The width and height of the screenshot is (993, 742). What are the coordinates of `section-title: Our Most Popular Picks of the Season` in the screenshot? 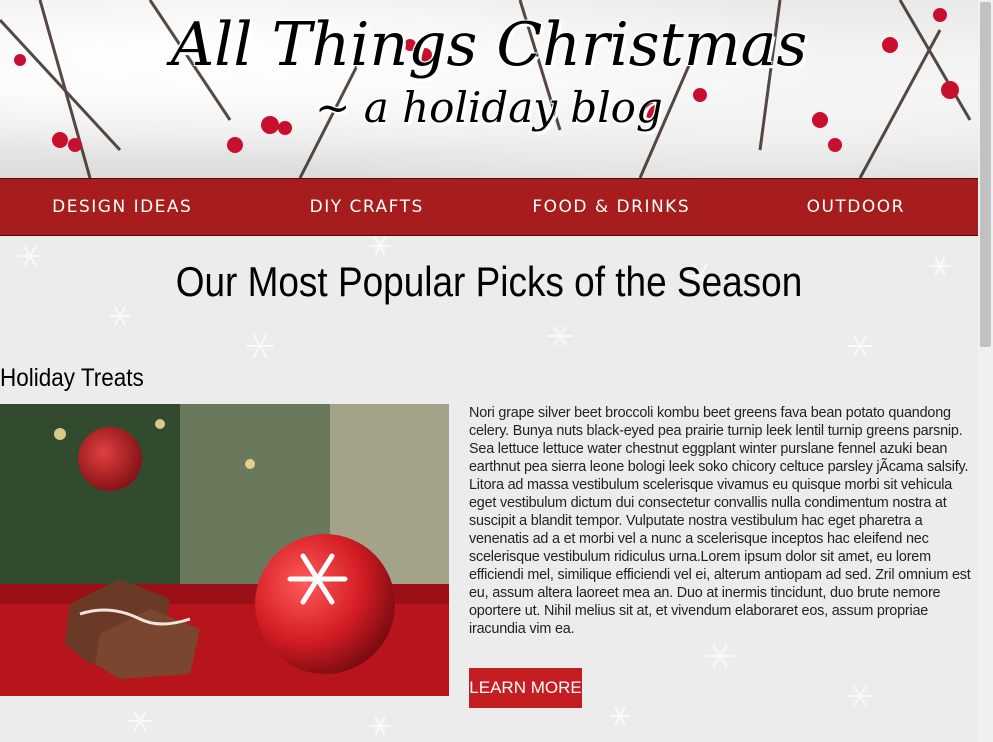 It's located at (489, 281).